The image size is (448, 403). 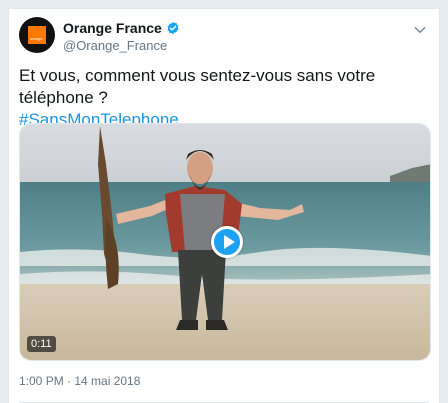 What do you see at coordinates (112, 28) in the screenshot?
I see `author-display-name: Orange France` at bounding box center [112, 28].